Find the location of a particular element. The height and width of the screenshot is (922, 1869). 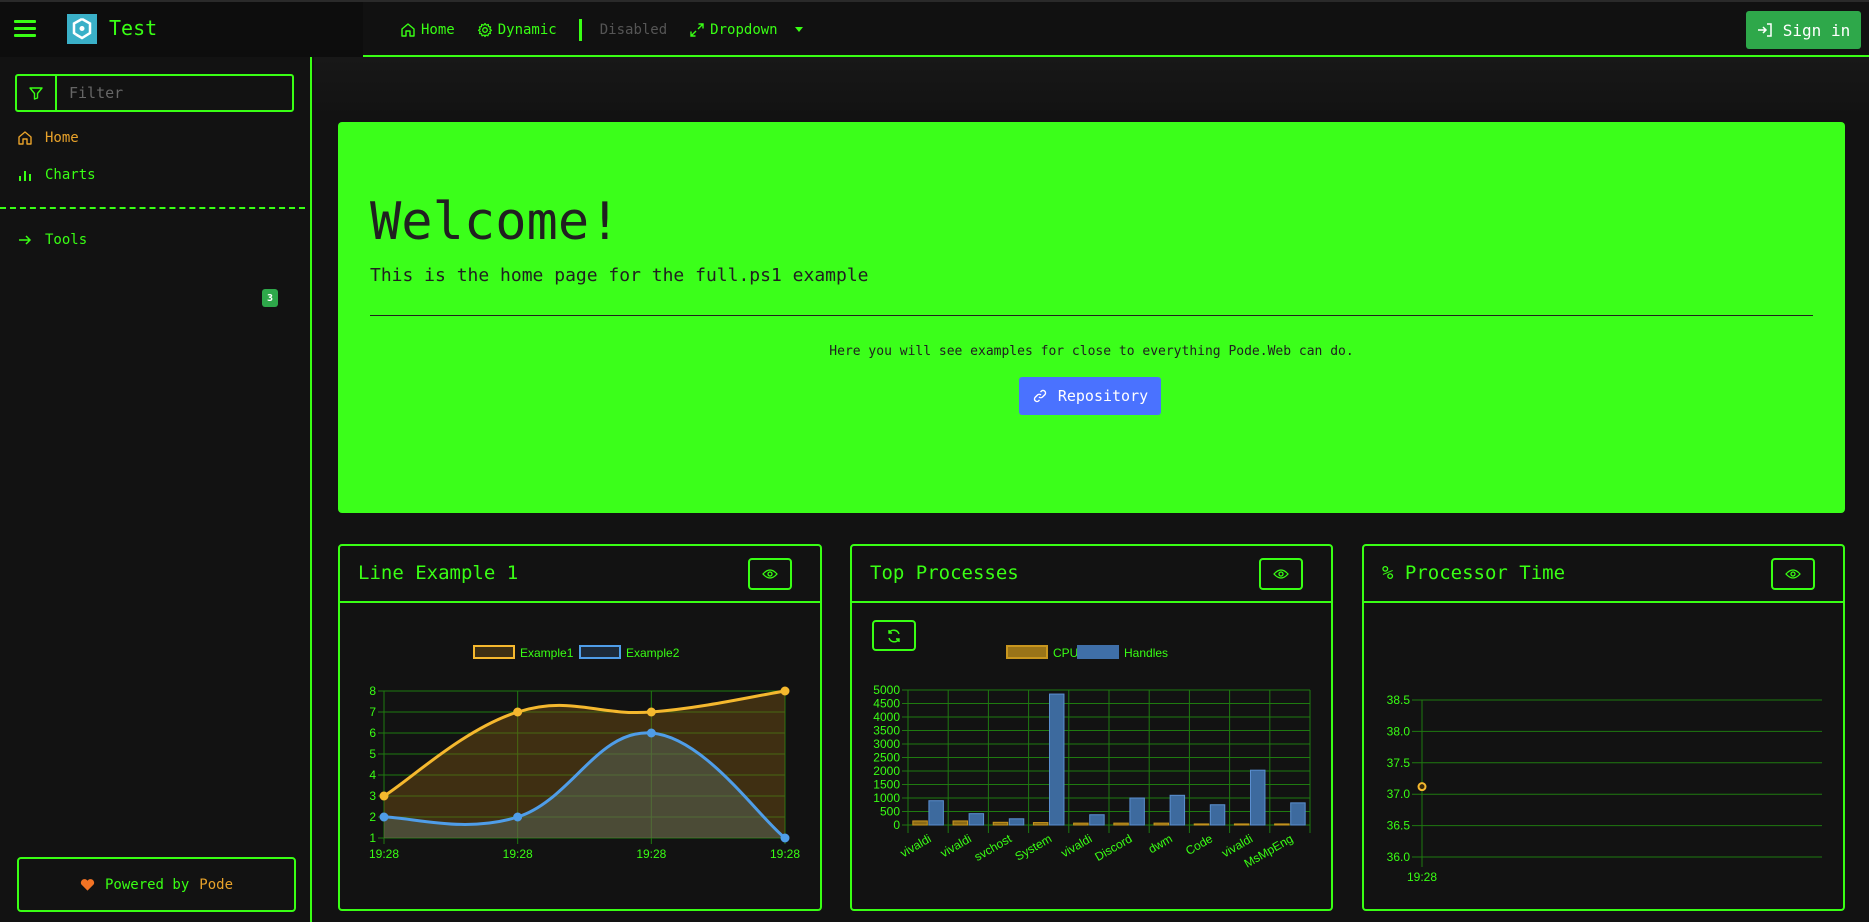

app-title: Test is located at coordinates (133, 28).